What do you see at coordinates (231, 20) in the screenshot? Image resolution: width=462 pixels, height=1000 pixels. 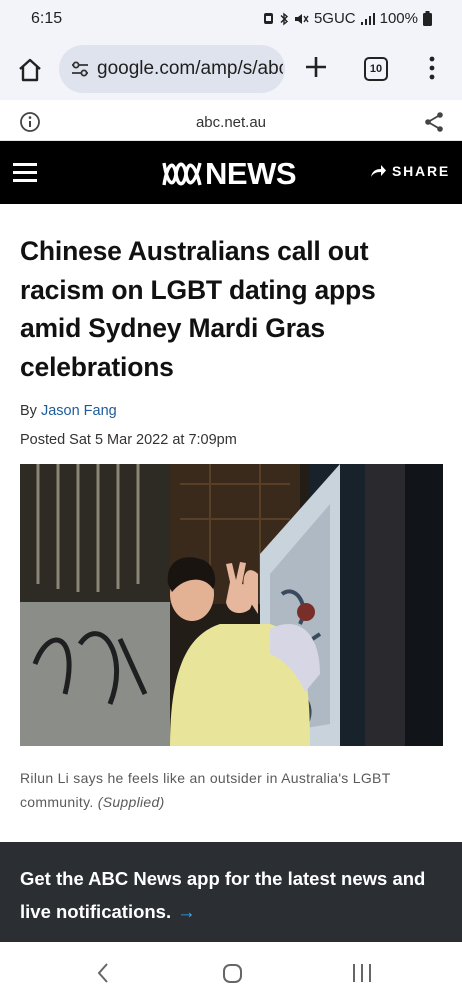 I see `status-bar: 6:15 5GUC 100%` at bounding box center [231, 20].